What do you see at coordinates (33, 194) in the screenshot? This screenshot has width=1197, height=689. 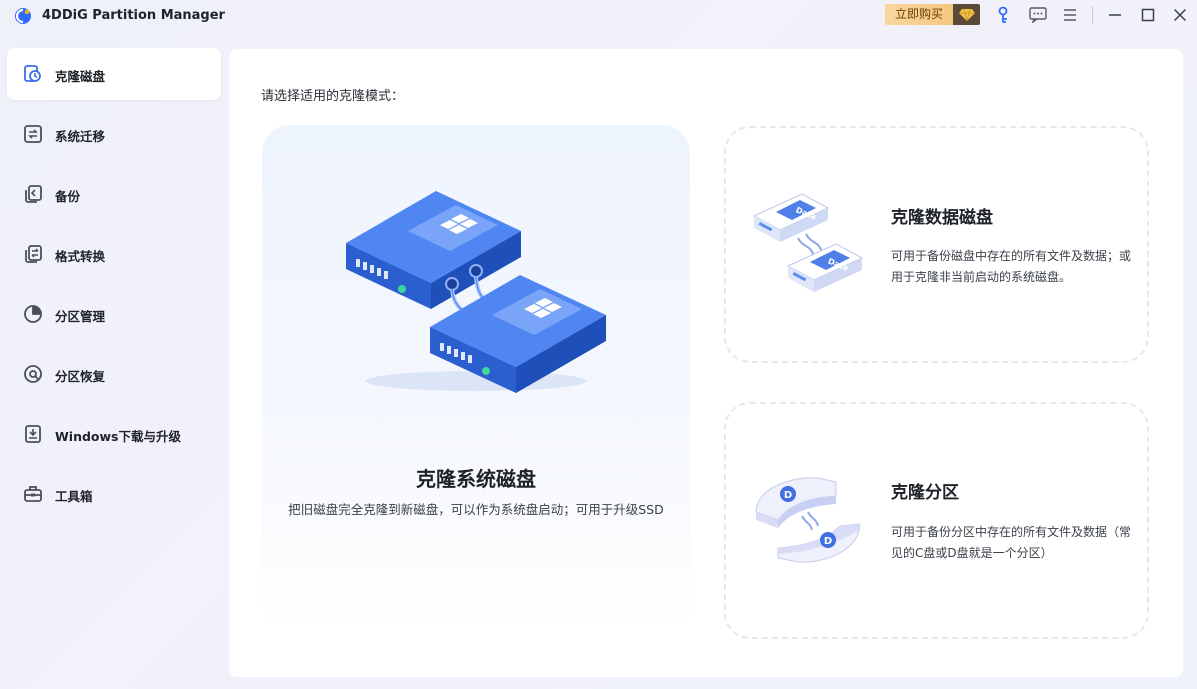 I see `backup-icon` at bounding box center [33, 194].